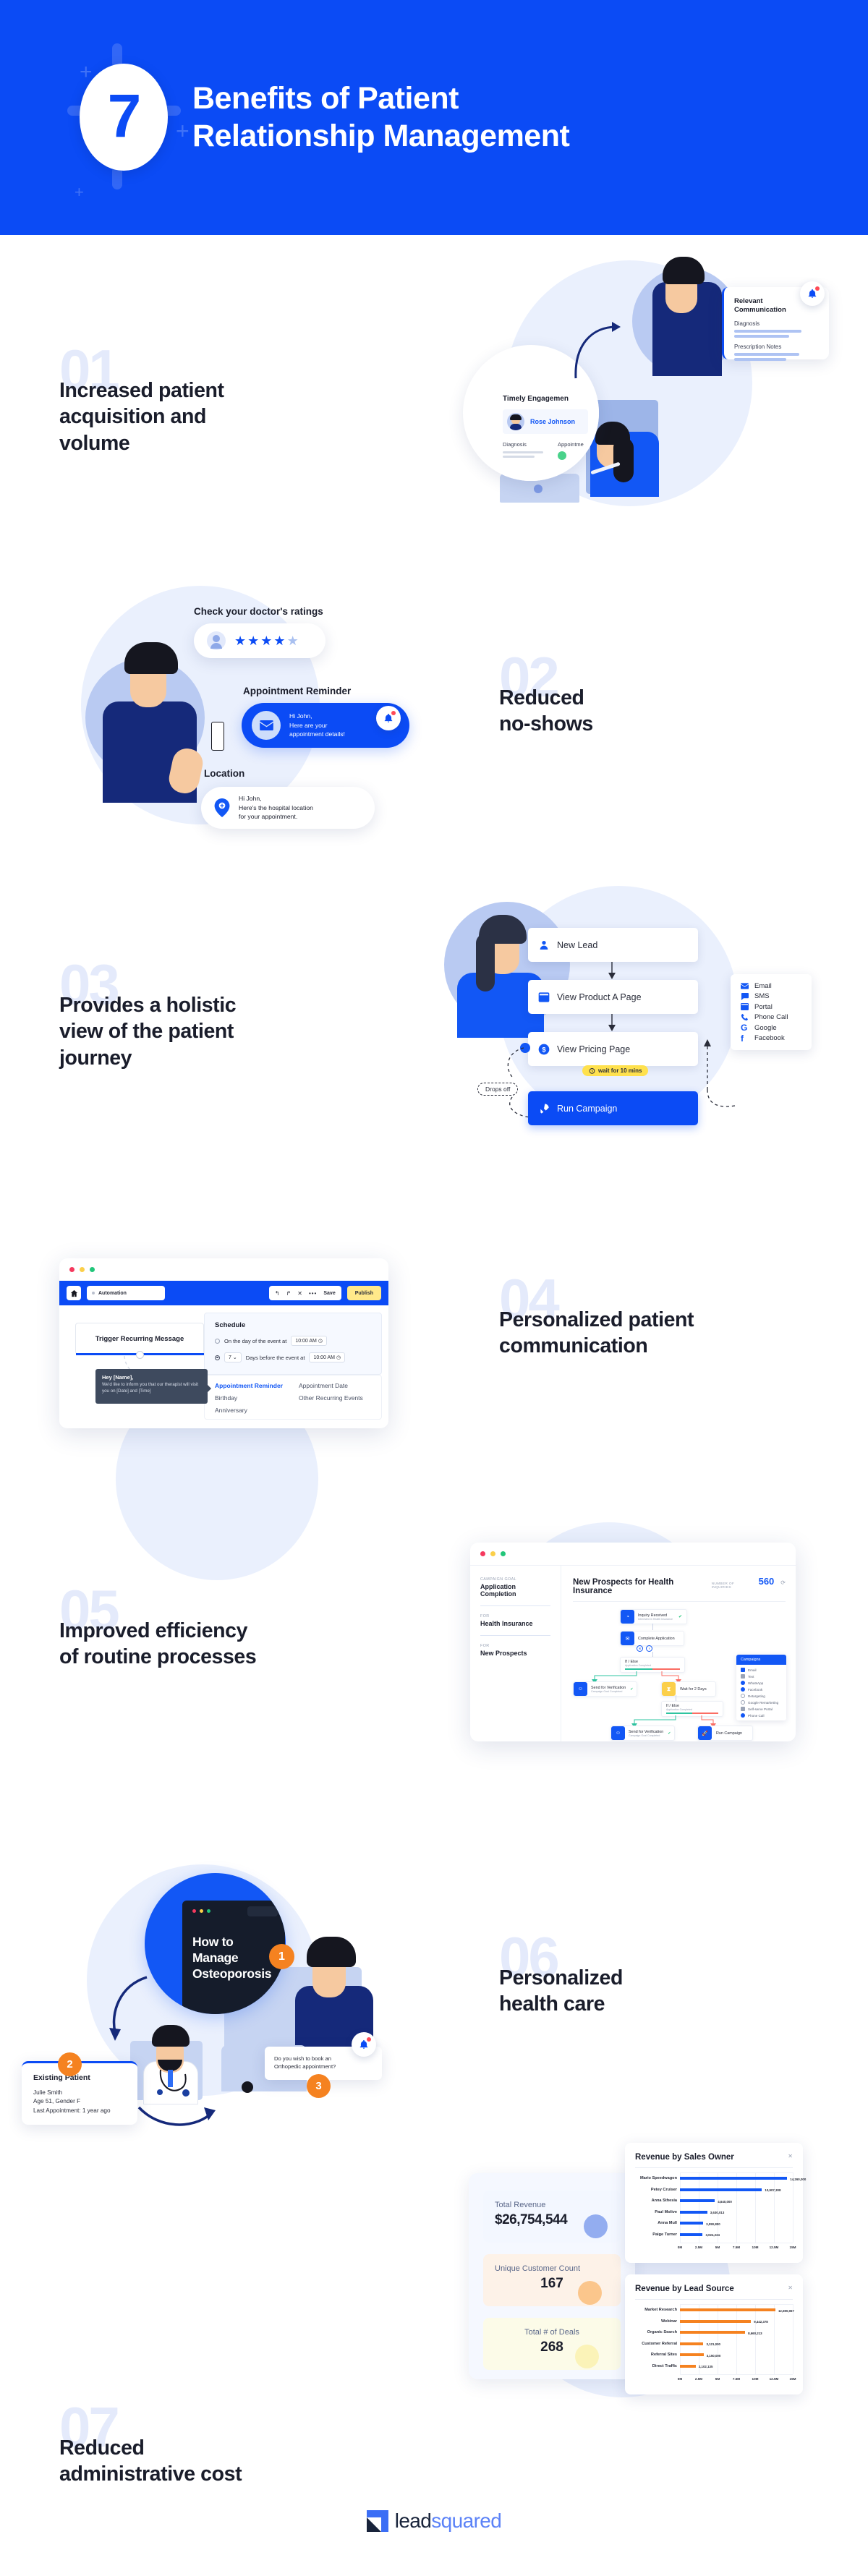 This screenshot has height=2576, width=868. I want to click on flow-step-view-product: View Product A Page, so click(613, 997).